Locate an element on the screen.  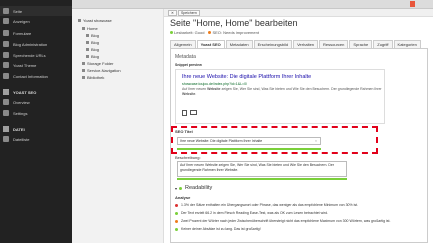
filelist-icon is located at coordinates (6, 139).